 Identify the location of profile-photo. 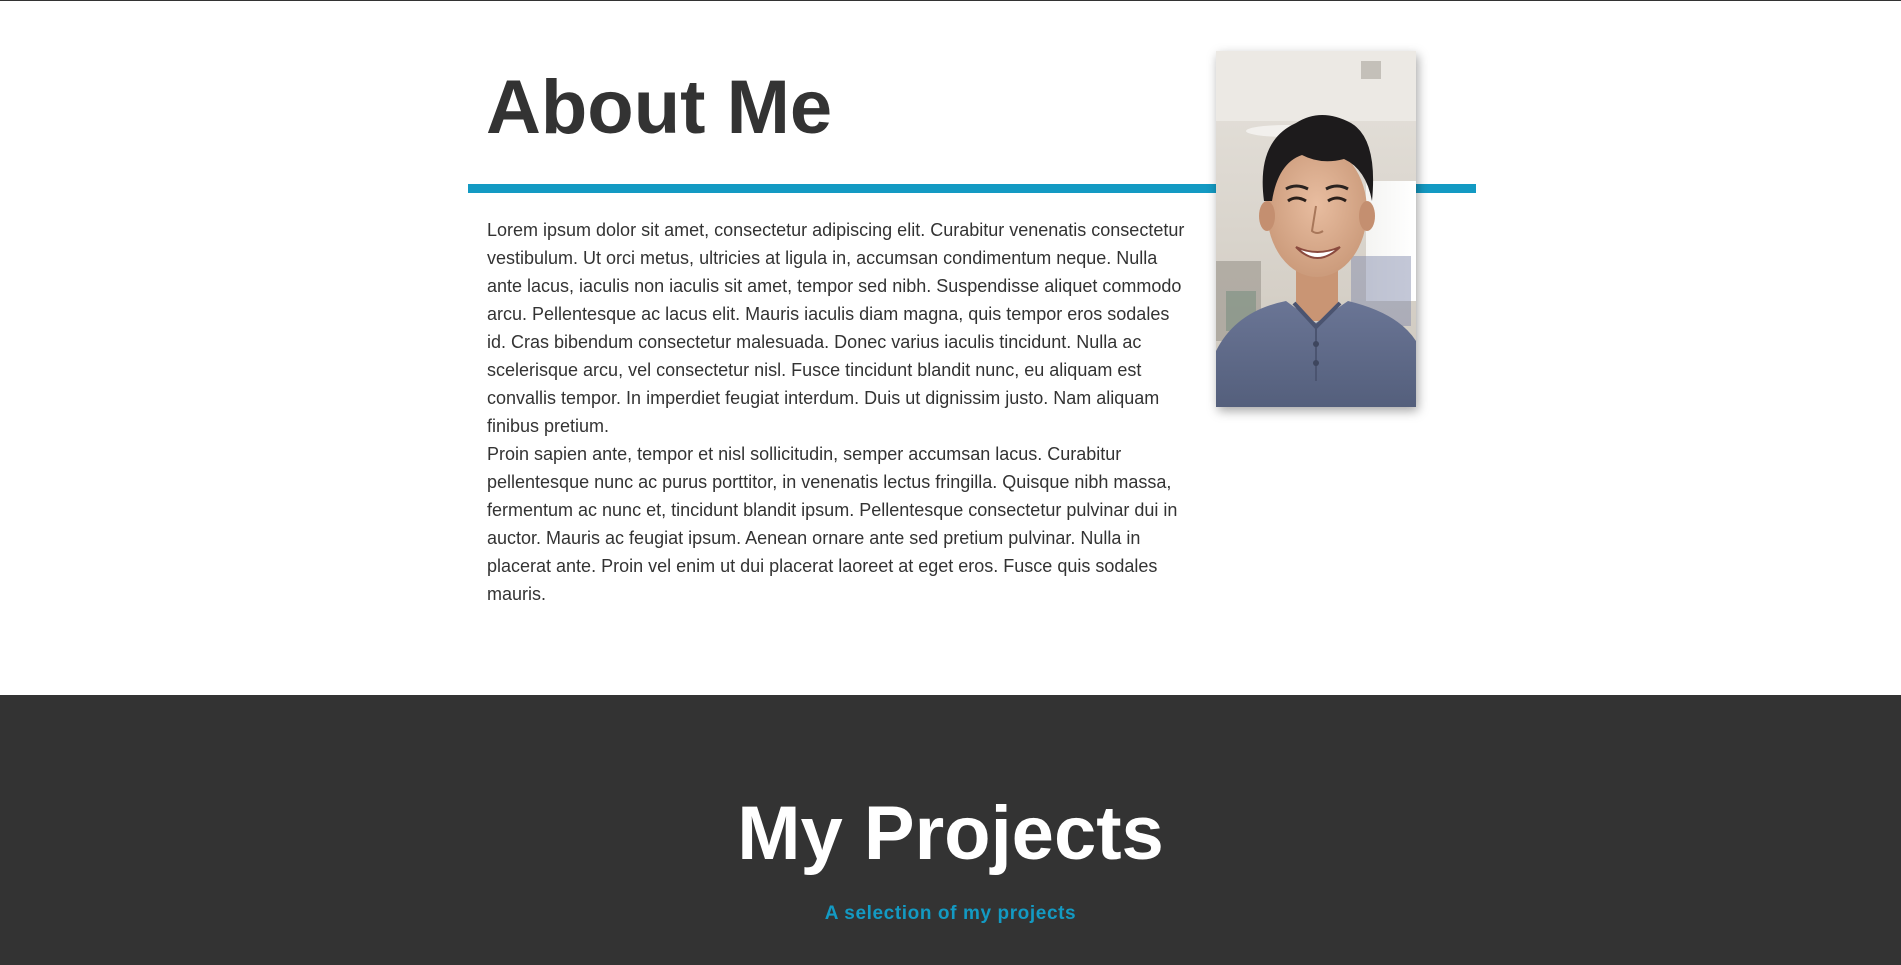
(1316, 229).